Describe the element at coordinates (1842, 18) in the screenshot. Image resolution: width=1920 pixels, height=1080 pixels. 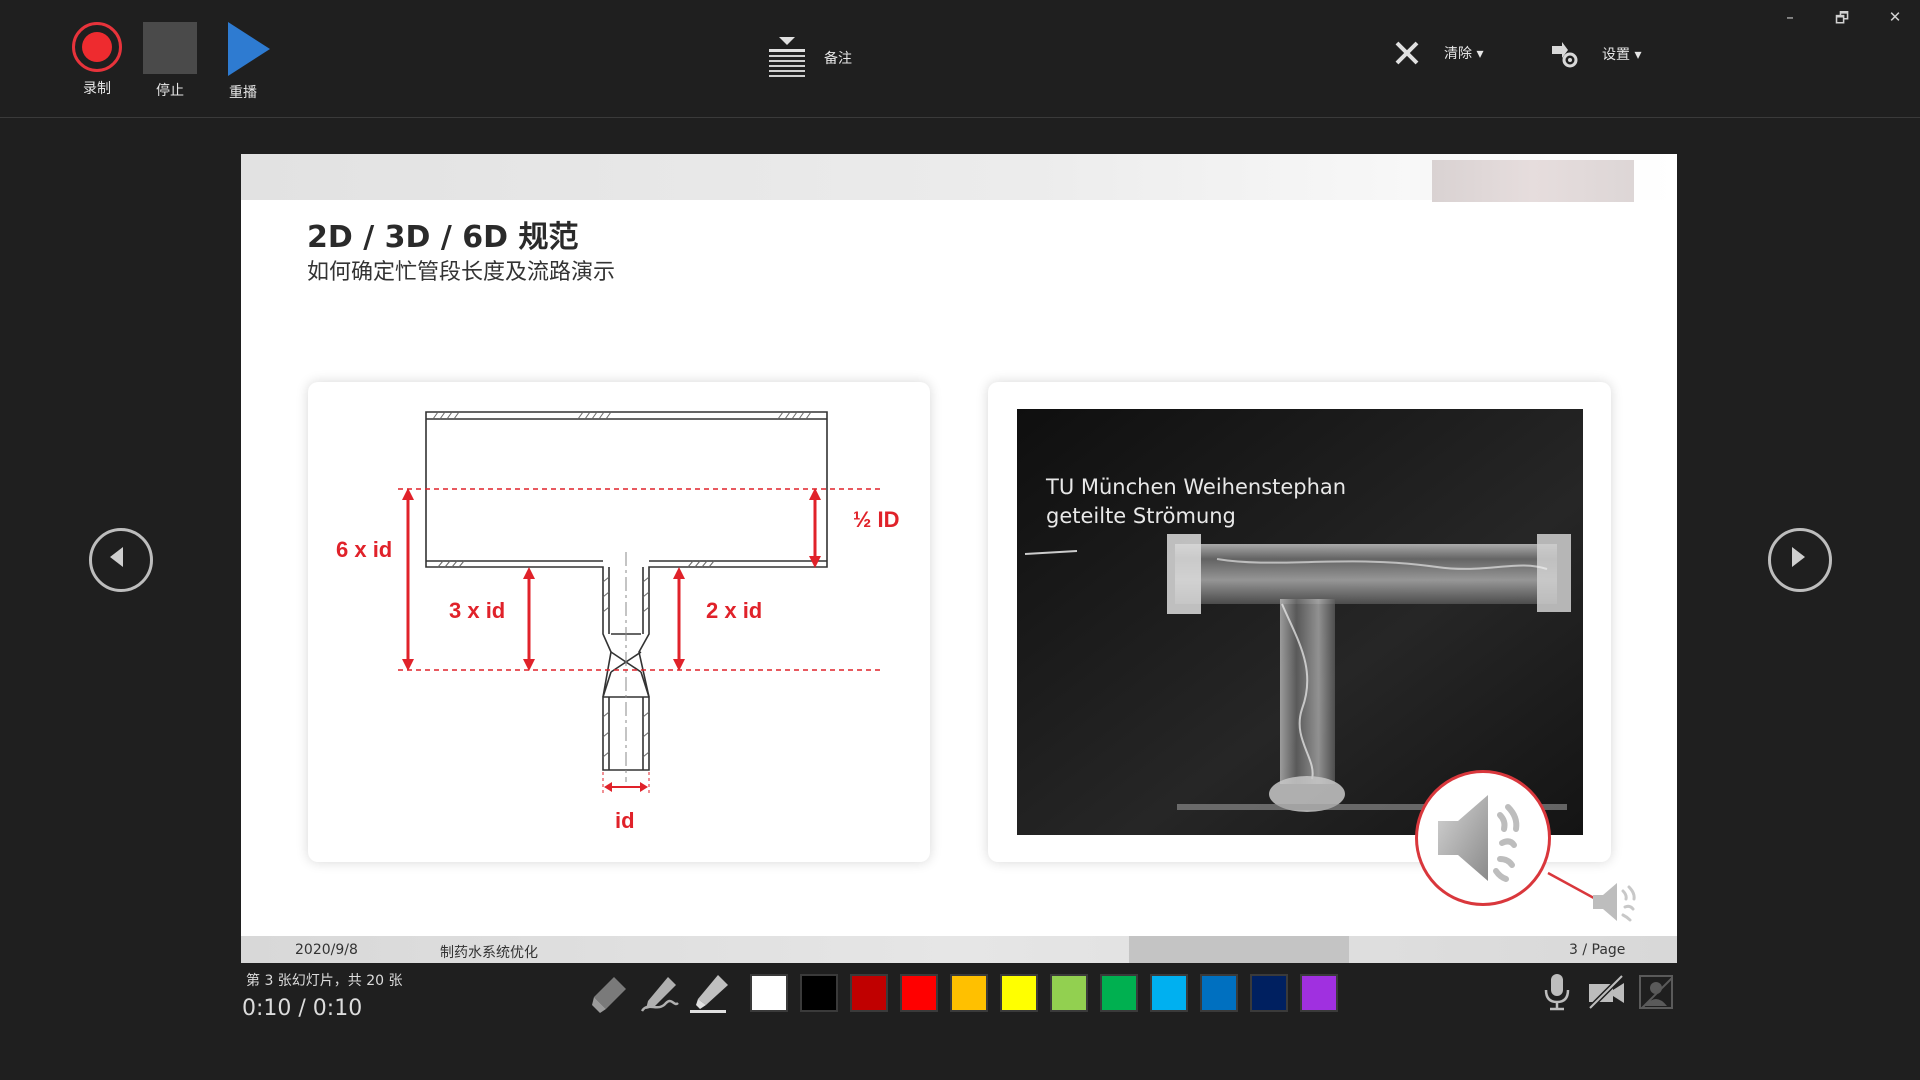
I see `restore-button: 🗗` at that location.